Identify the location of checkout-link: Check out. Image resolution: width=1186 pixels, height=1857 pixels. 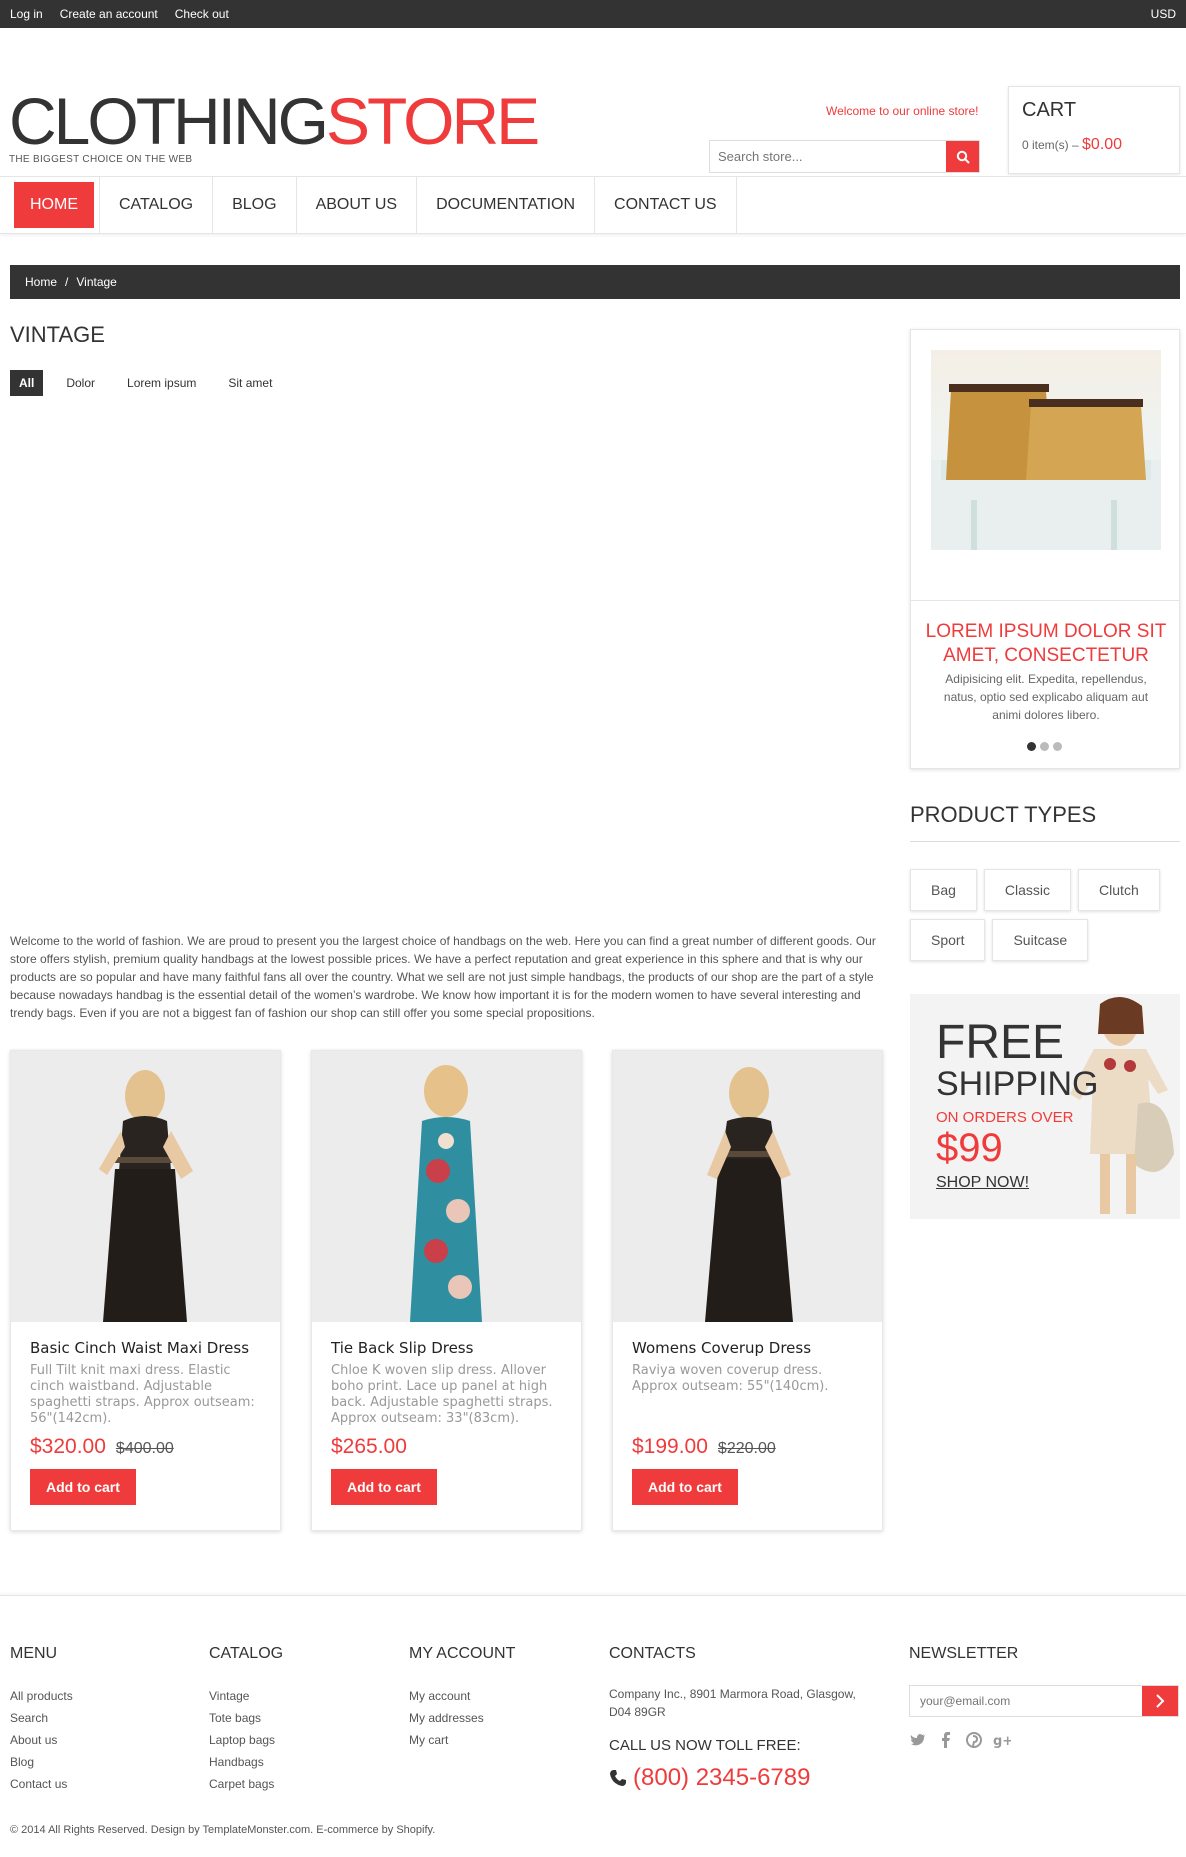
(202, 14).